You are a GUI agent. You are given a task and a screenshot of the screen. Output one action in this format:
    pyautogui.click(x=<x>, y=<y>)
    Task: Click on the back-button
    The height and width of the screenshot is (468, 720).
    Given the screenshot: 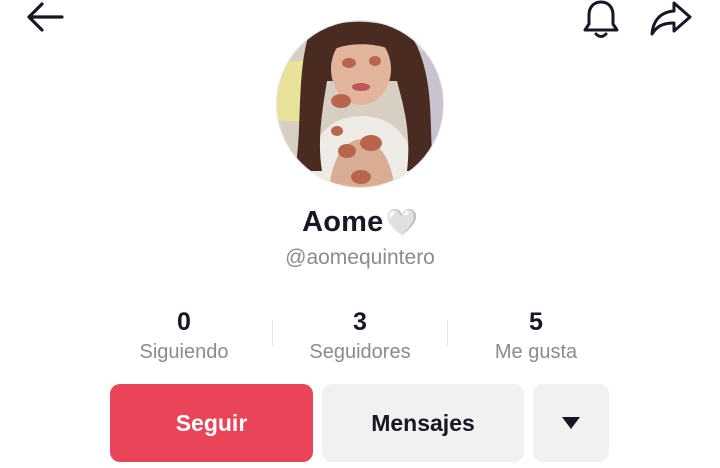 What is the action you would take?
    pyautogui.click(x=45, y=18)
    